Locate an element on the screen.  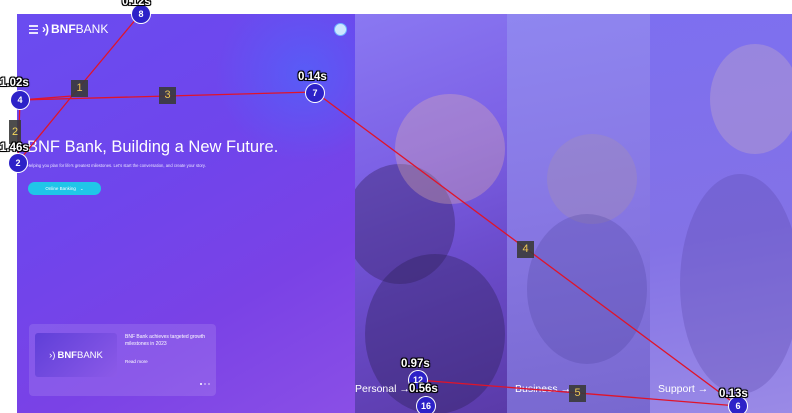
support-link: Support → is located at coordinates (683, 389).